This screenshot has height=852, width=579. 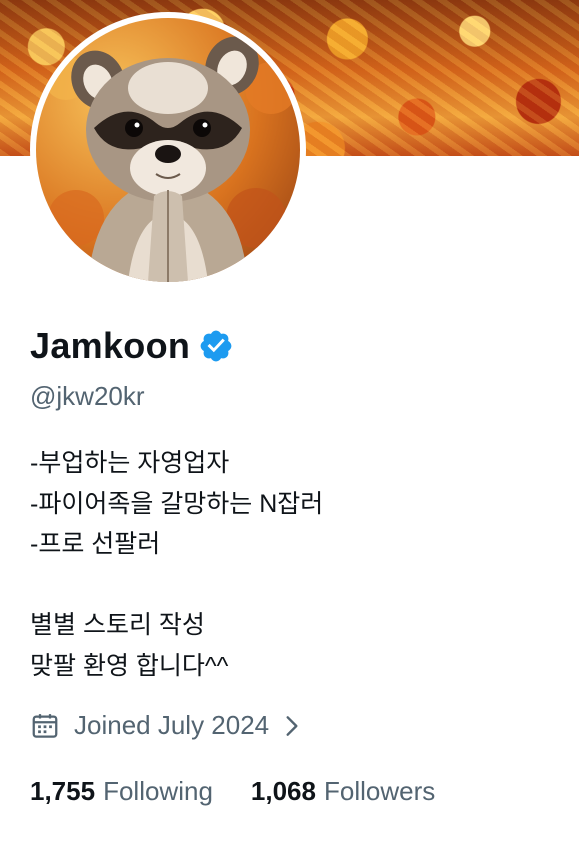 I want to click on followers-count: 1,068, so click(x=283, y=791).